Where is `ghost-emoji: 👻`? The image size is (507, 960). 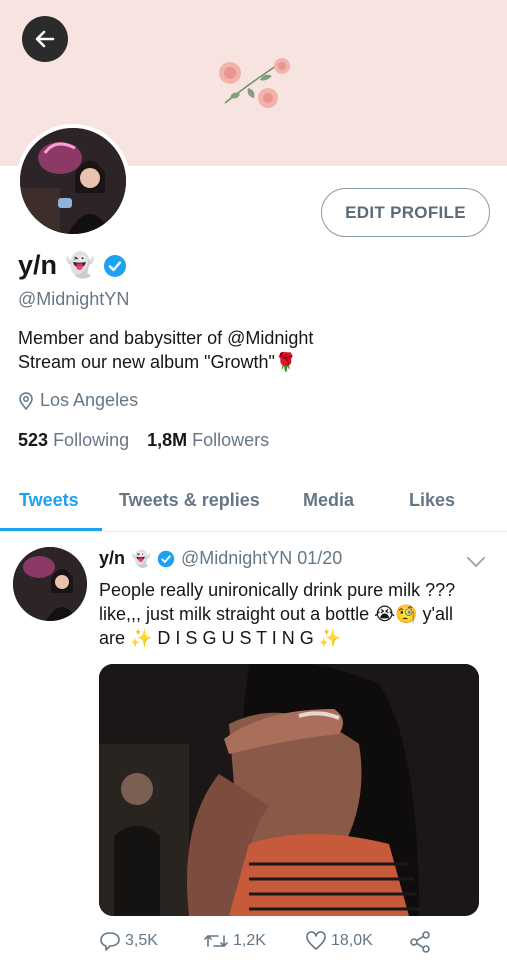 ghost-emoji: 👻 is located at coordinates (80, 265).